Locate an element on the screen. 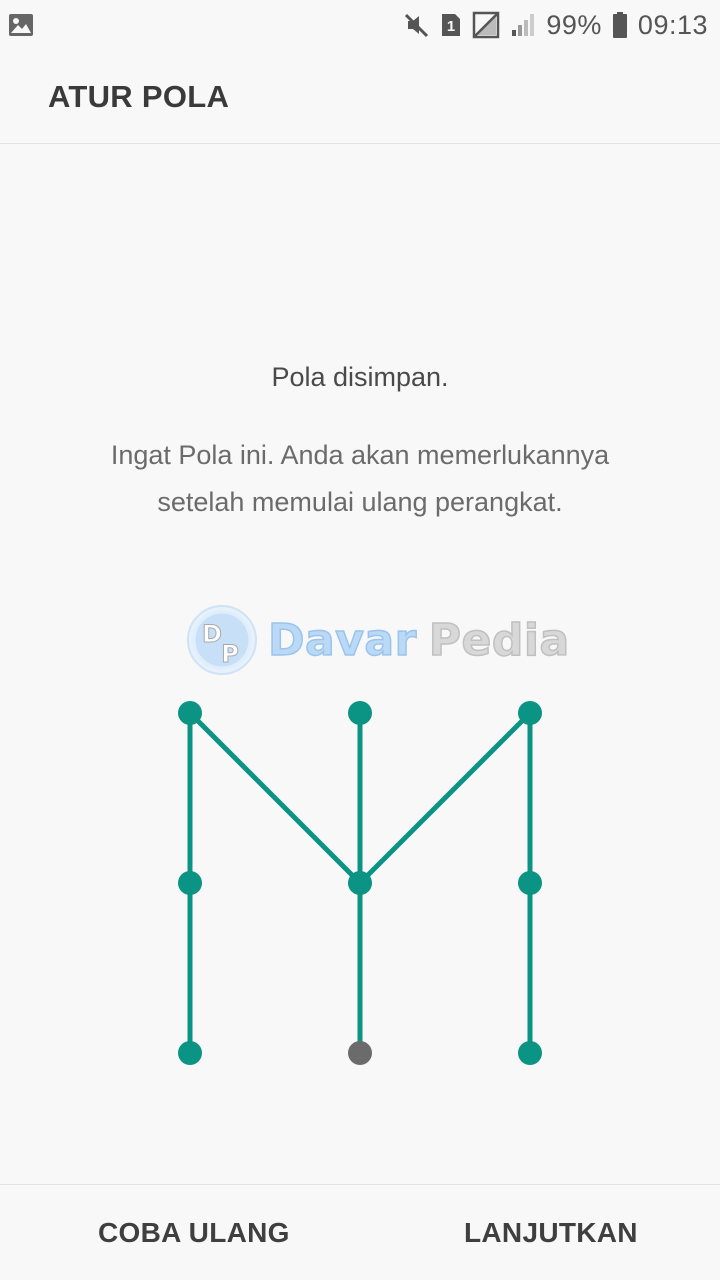 Image resolution: width=720 pixels, height=1280 pixels. battery-percent: 99% is located at coordinates (574, 24).